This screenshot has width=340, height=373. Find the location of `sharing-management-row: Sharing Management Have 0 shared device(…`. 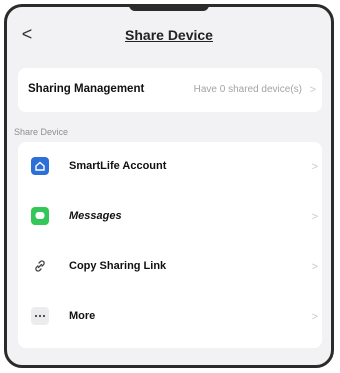

sharing-management-row: Sharing Management Have 0 shared device(… is located at coordinates (170, 90).